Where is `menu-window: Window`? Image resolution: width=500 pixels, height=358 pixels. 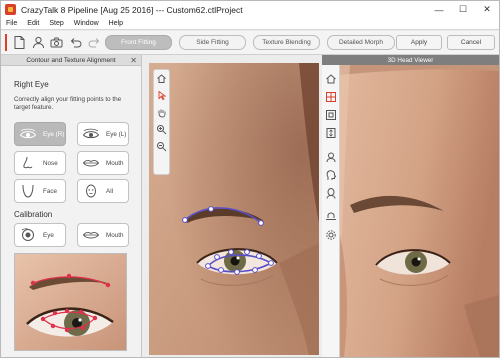 menu-window: Window is located at coordinates (86, 23).